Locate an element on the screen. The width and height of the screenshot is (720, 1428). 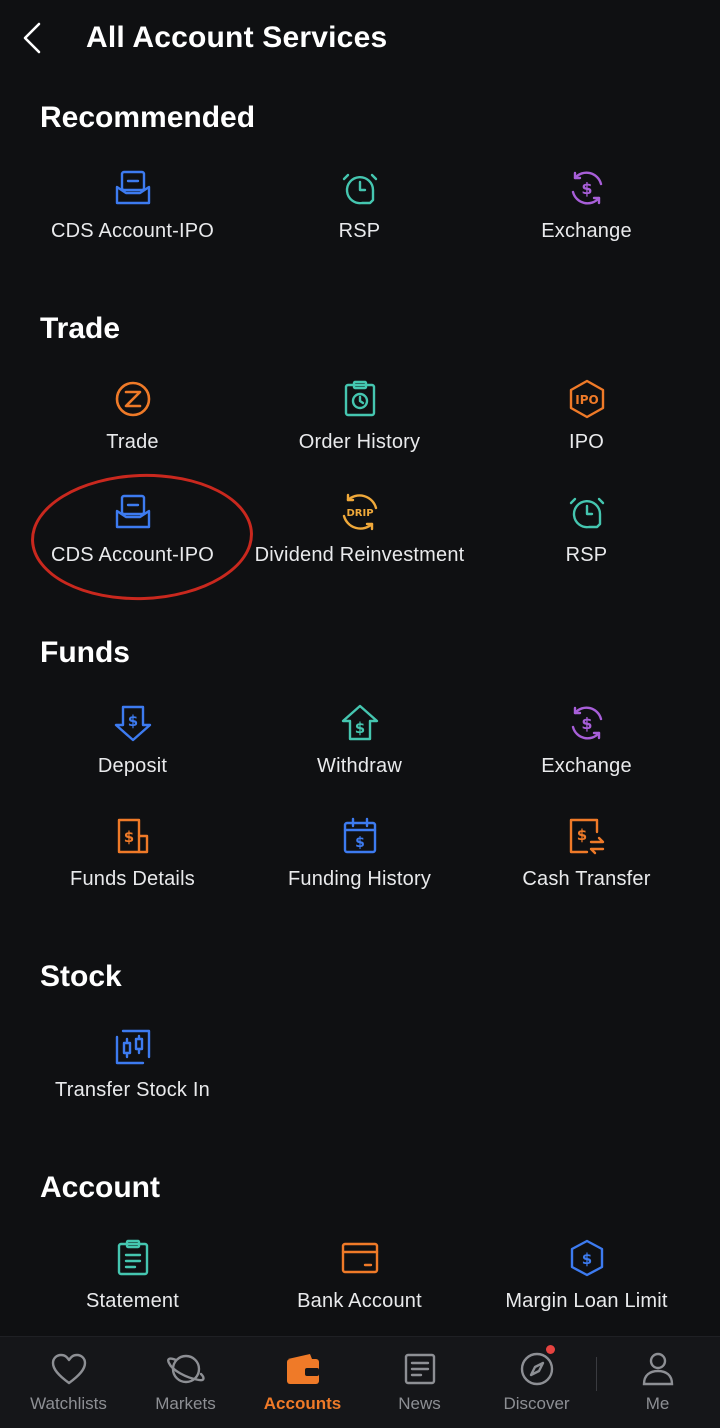
chevron-left-icon is located at coordinates (32, 38).